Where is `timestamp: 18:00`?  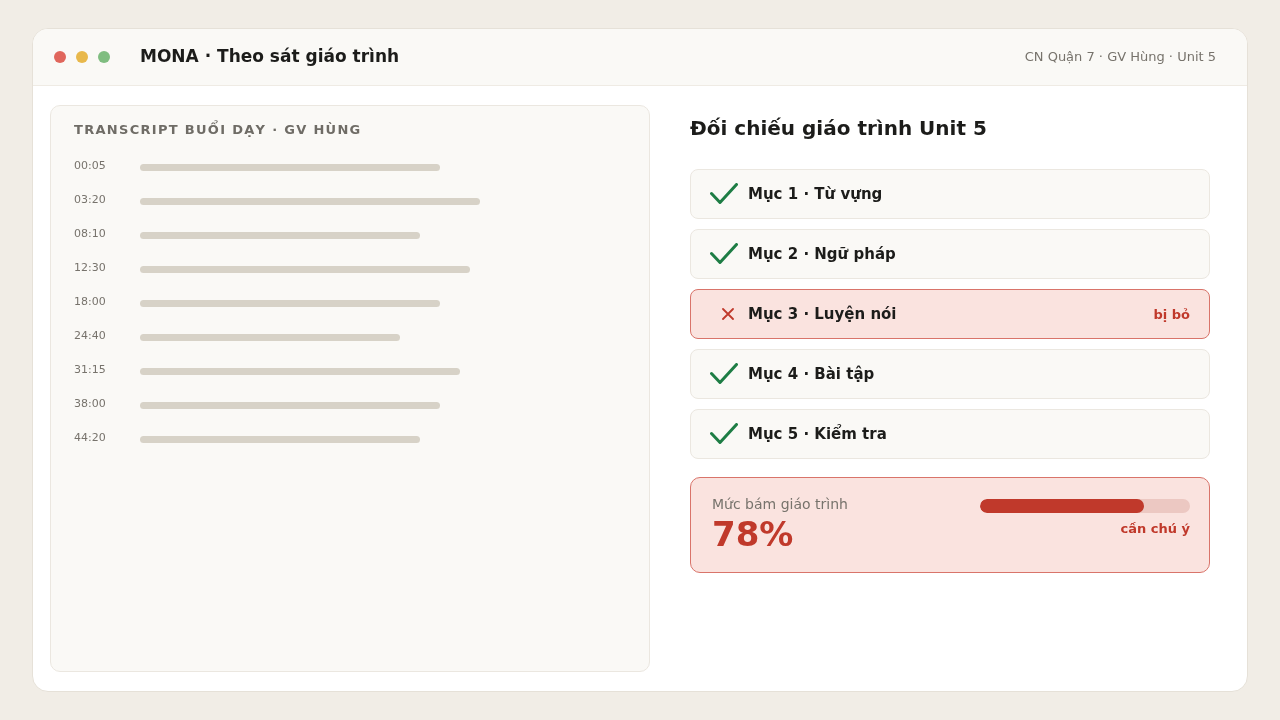
timestamp: 18:00 is located at coordinates (90, 301).